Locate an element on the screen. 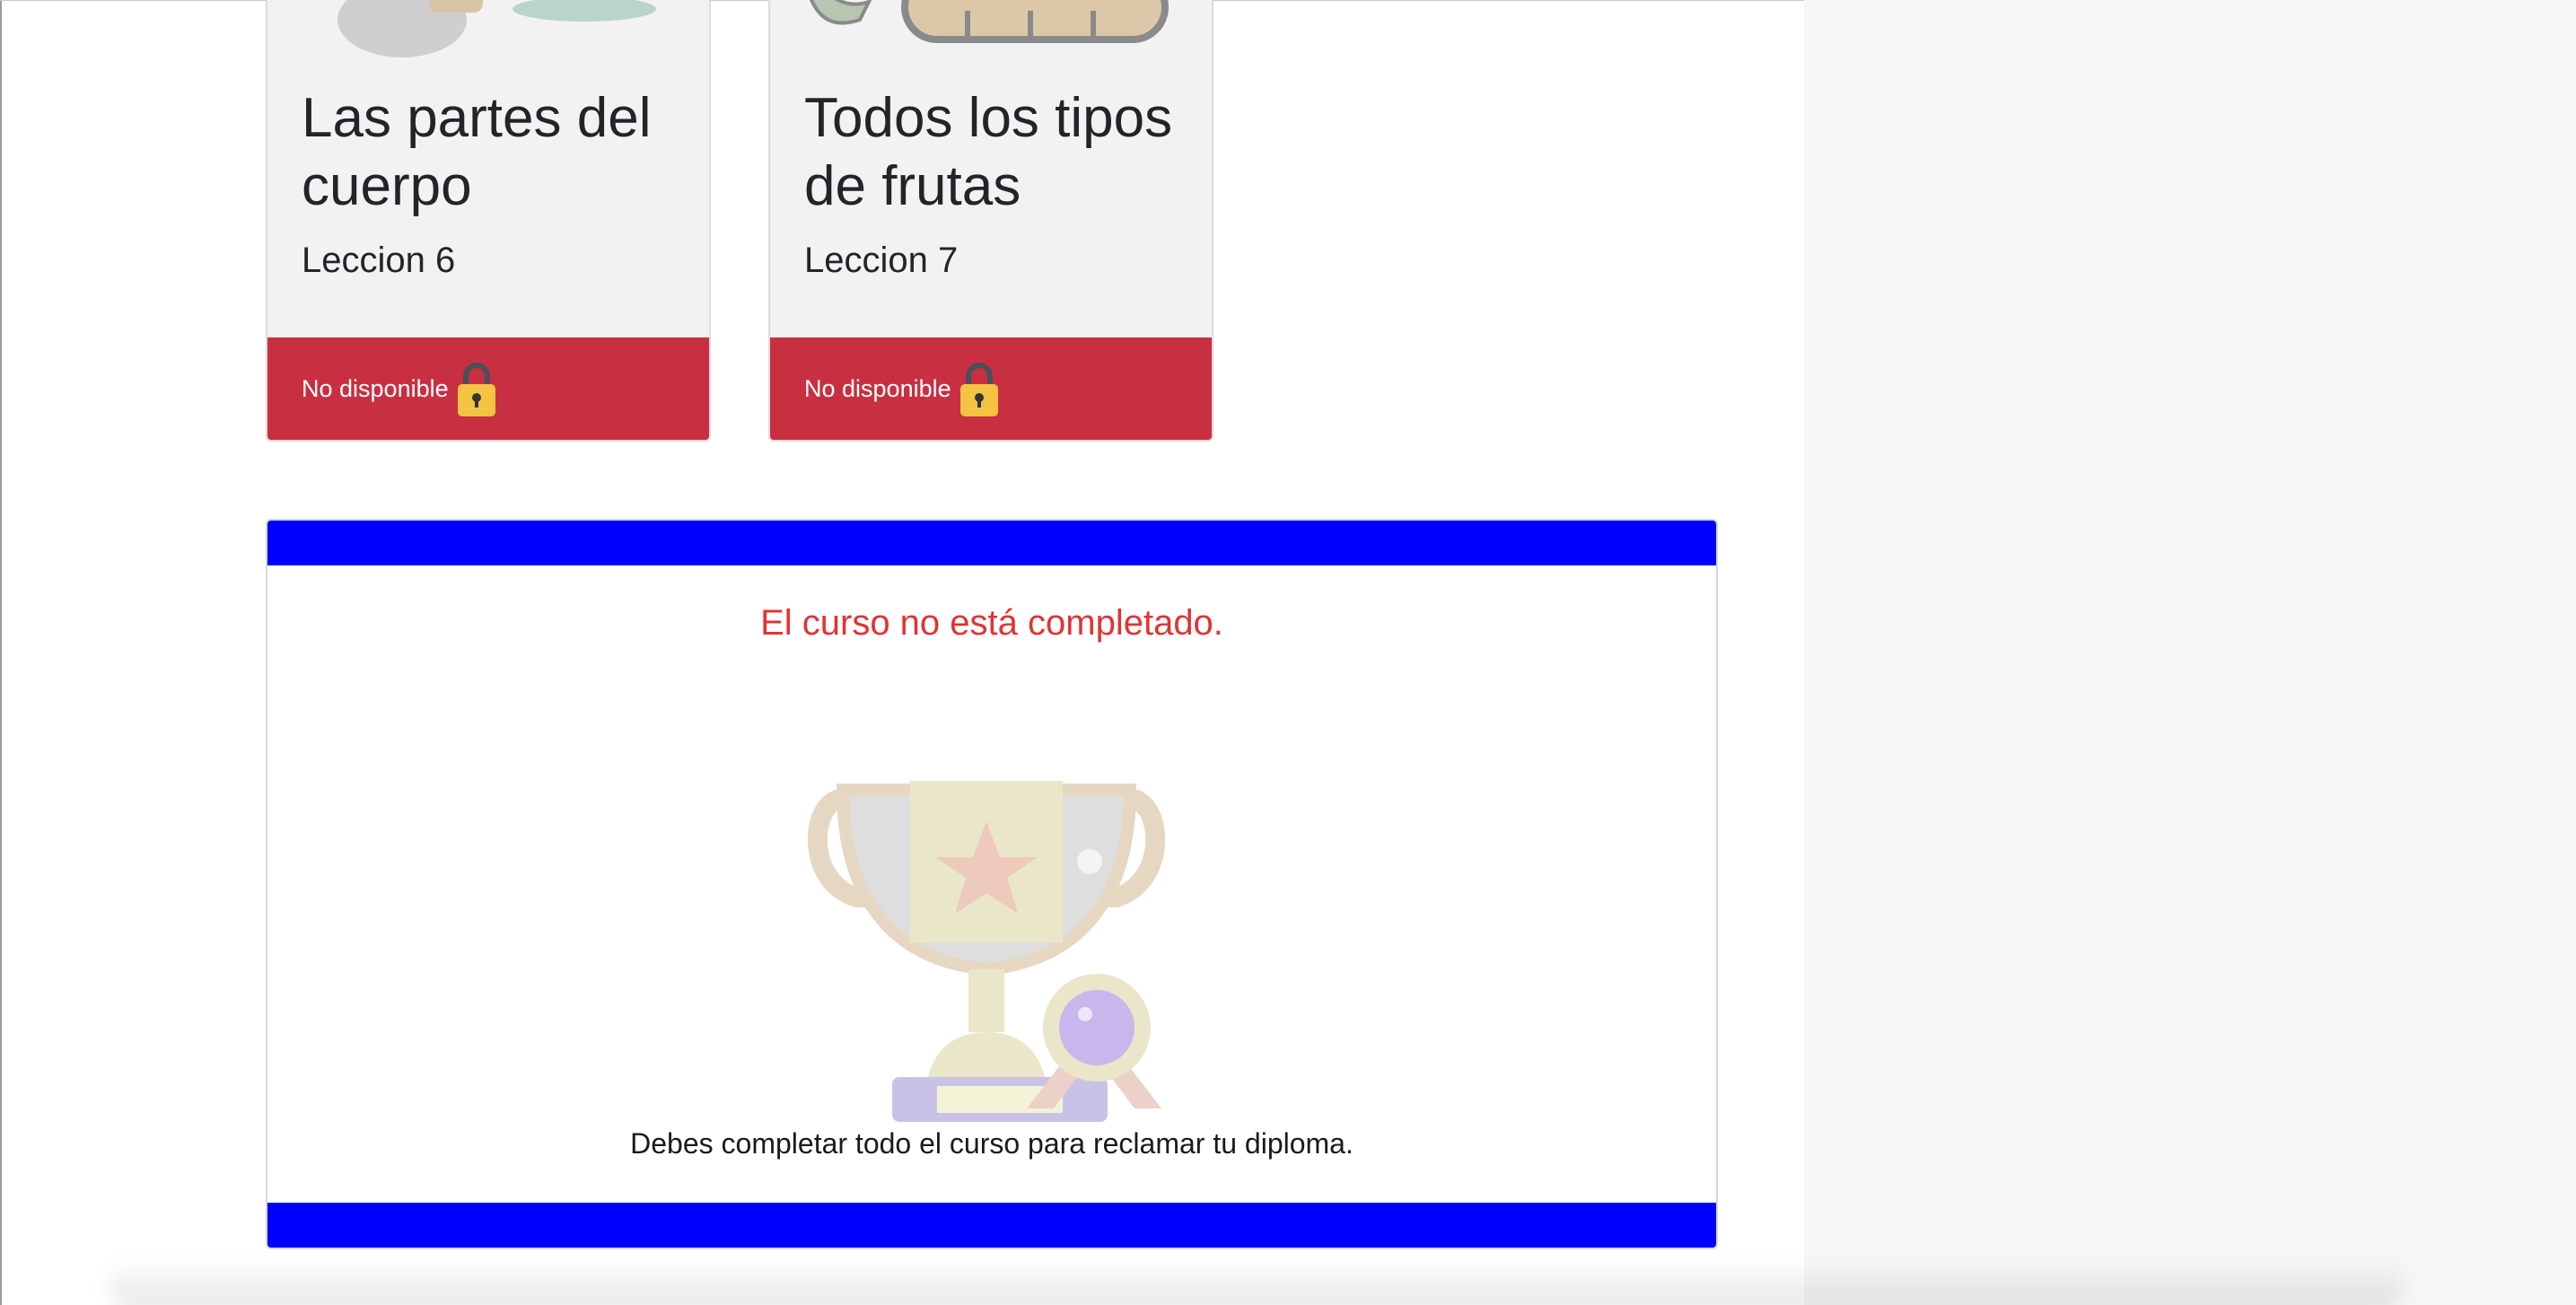  diploma-bottom-bar is located at coordinates (991, 1225).